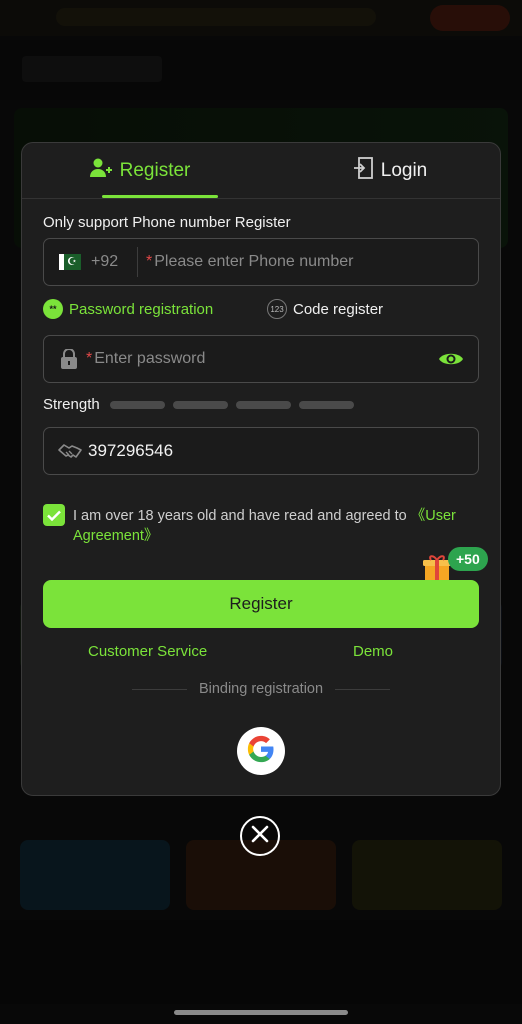 This screenshot has width=522, height=1024. What do you see at coordinates (131, 450) in the screenshot?
I see `invite-code-value: 397296546` at bounding box center [131, 450].